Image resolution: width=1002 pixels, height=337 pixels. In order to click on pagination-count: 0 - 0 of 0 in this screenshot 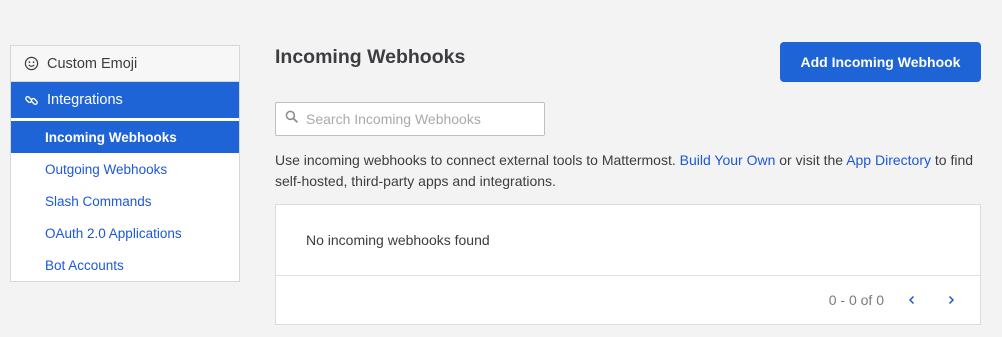, I will do `click(856, 300)`.